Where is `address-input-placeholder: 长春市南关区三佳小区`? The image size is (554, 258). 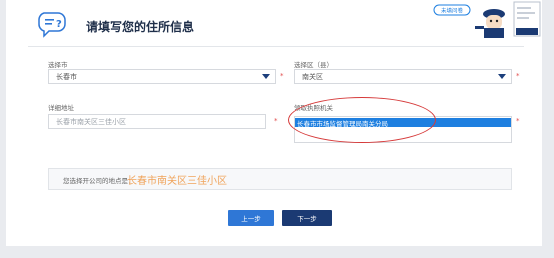 address-input-placeholder: 长春市南关区三佳小区 is located at coordinates (91, 122).